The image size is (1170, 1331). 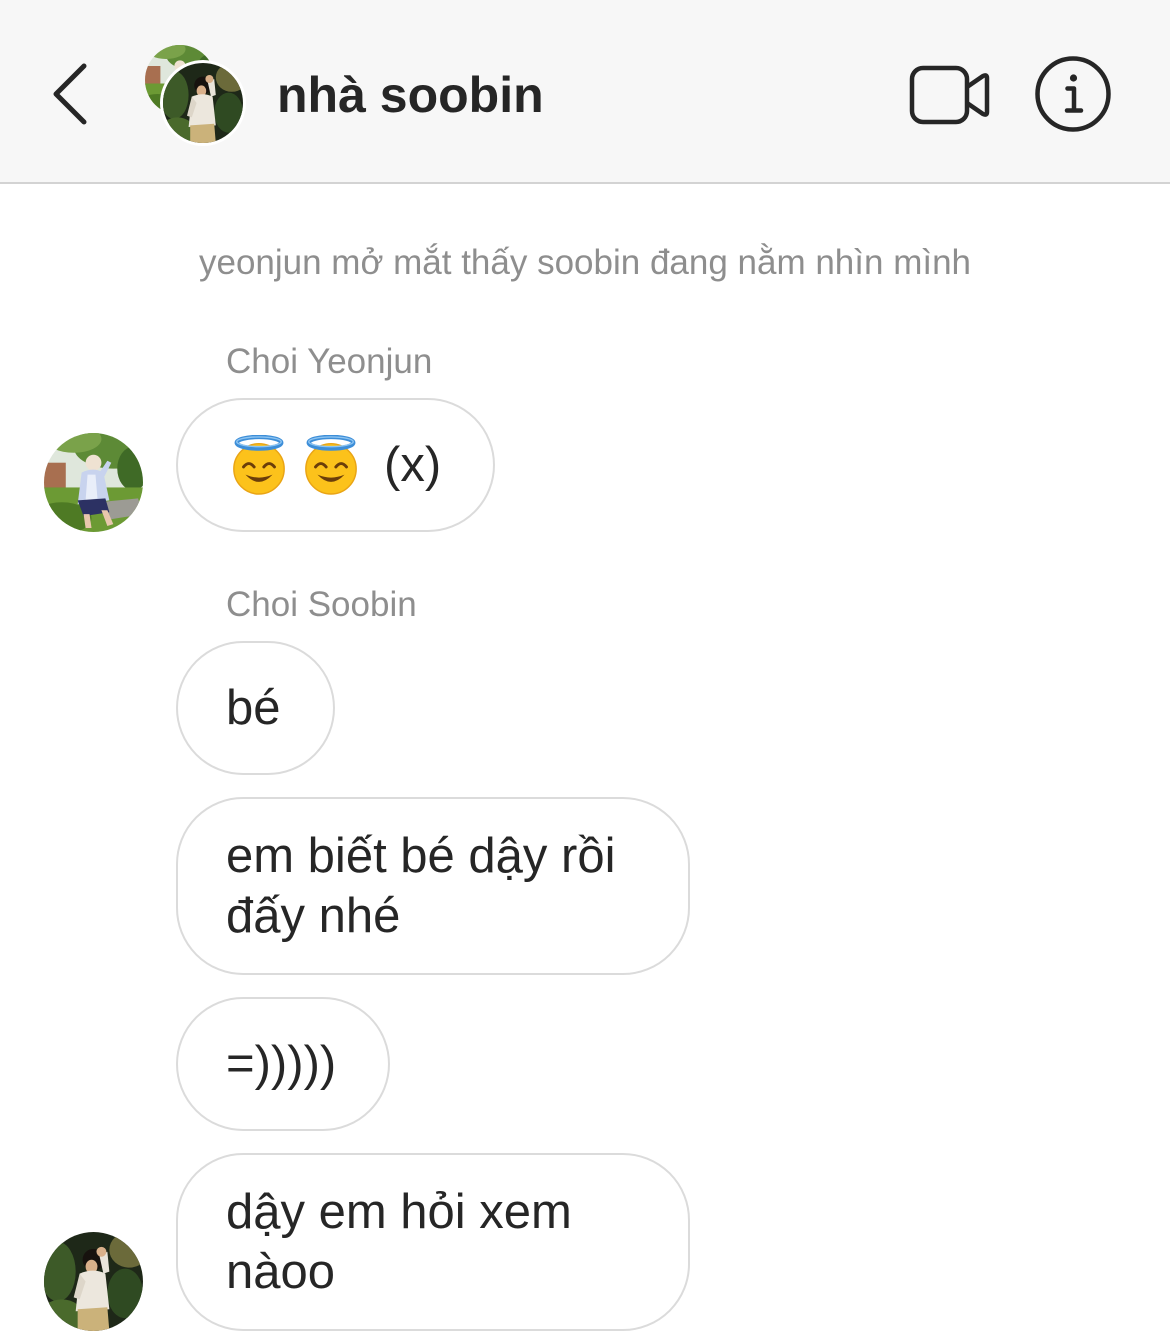 What do you see at coordinates (410, 95) in the screenshot?
I see `chat-title: nhà soobin` at bounding box center [410, 95].